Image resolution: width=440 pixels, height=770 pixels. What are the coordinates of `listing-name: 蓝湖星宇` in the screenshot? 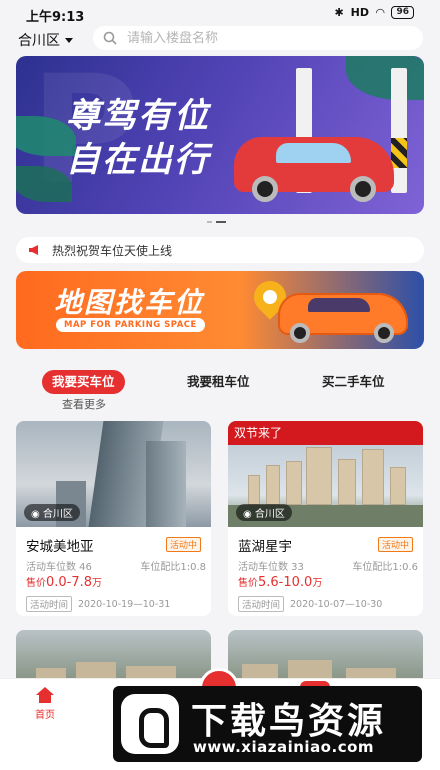 It's located at (265, 547).